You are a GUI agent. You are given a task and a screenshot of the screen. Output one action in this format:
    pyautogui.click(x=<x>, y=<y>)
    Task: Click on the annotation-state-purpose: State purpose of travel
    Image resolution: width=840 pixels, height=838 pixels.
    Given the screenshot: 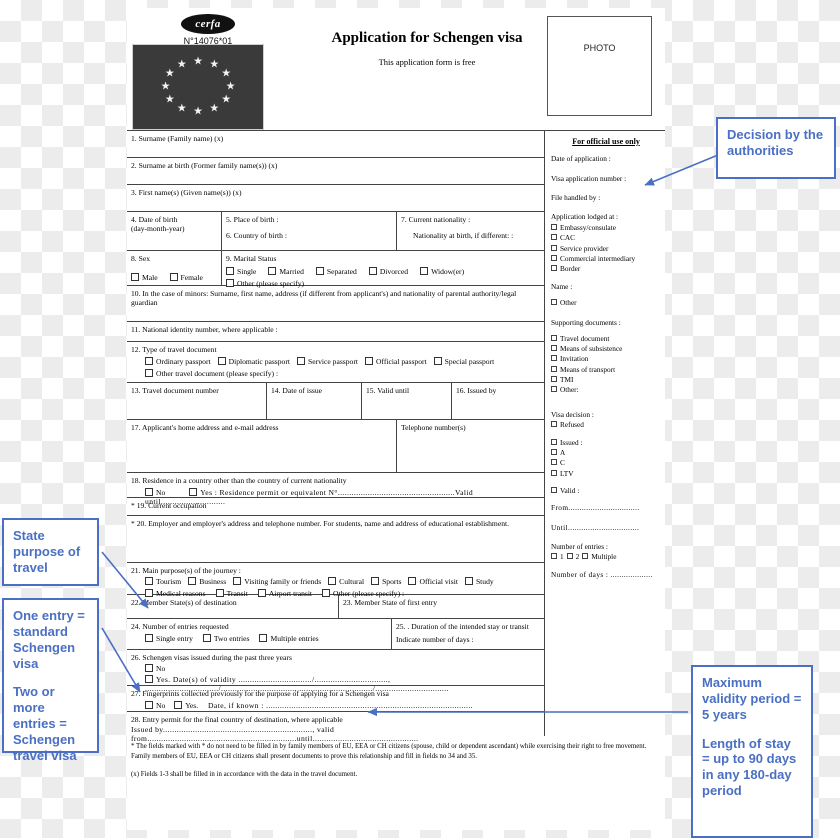 What is the action you would take?
    pyautogui.click(x=50, y=552)
    